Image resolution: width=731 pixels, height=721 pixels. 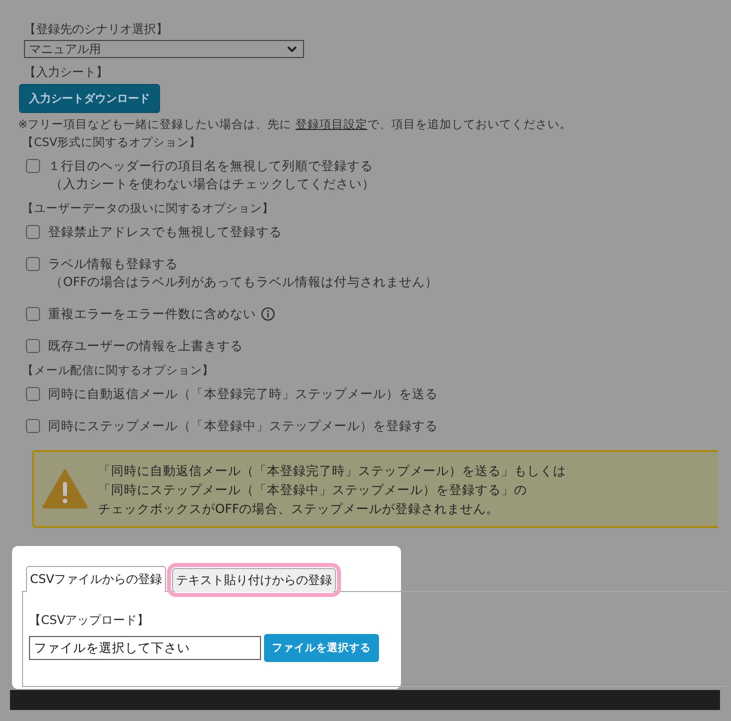 What do you see at coordinates (96, 29) in the screenshot?
I see `section-label: 【登録先のシナリオ選択】` at bounding box center [96, 29].